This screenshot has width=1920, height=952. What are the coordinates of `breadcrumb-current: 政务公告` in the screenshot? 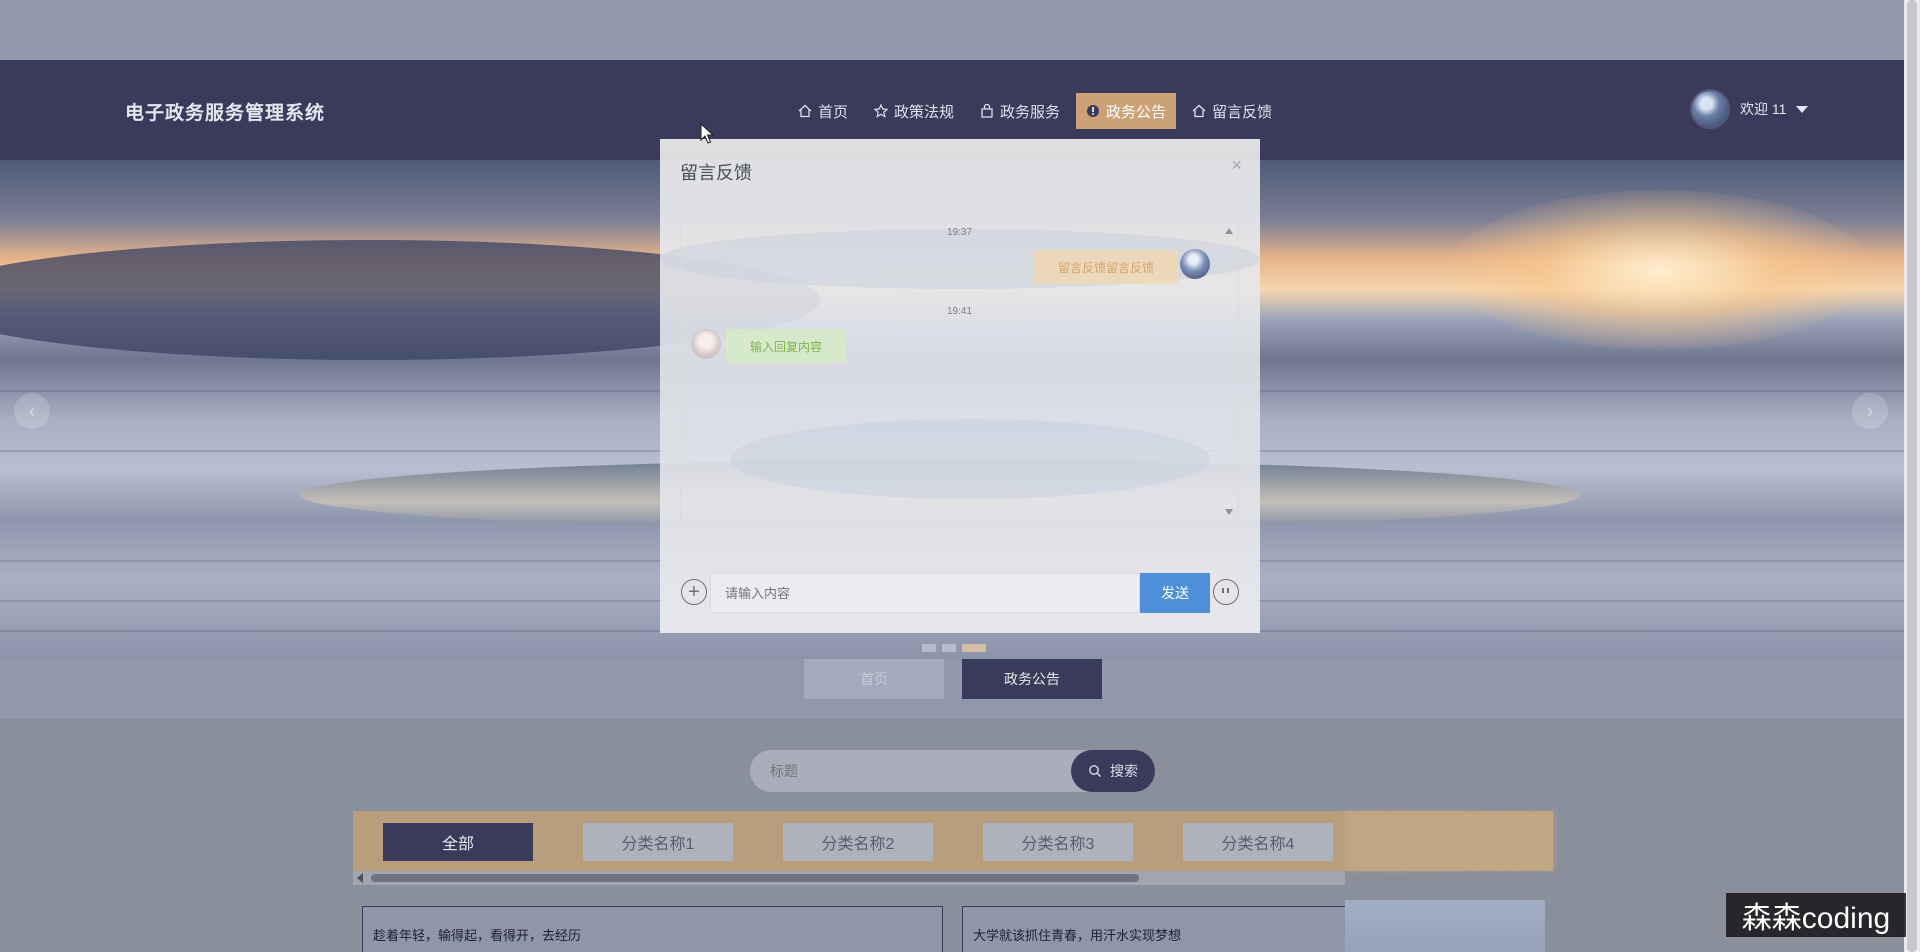 It's located at (1032, 679).